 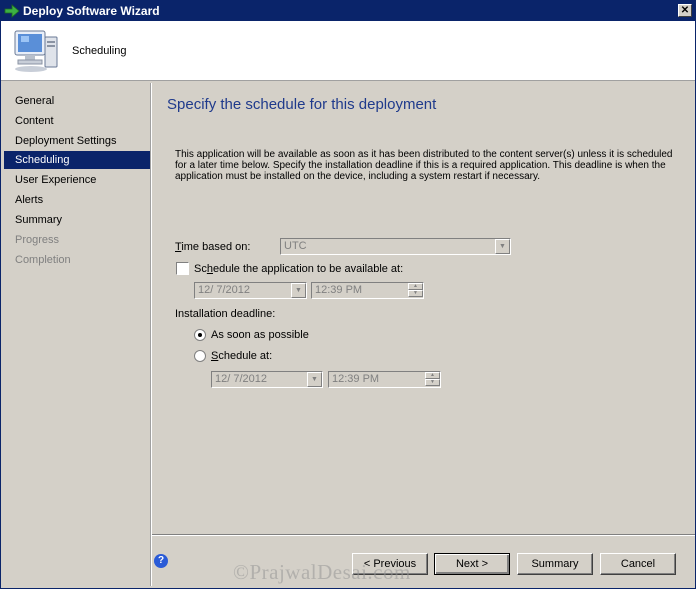 I want to click on sidebar-item-user-experience: User Experience, so click(x=77, y=180).